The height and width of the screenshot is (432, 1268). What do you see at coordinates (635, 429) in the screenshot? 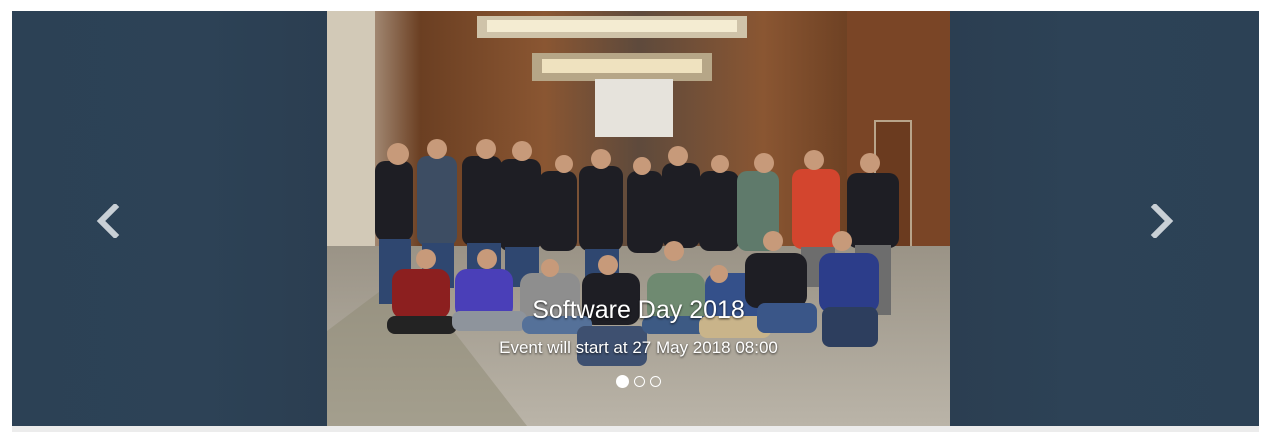
I see `page-divider` at bounding box center [635, 429].